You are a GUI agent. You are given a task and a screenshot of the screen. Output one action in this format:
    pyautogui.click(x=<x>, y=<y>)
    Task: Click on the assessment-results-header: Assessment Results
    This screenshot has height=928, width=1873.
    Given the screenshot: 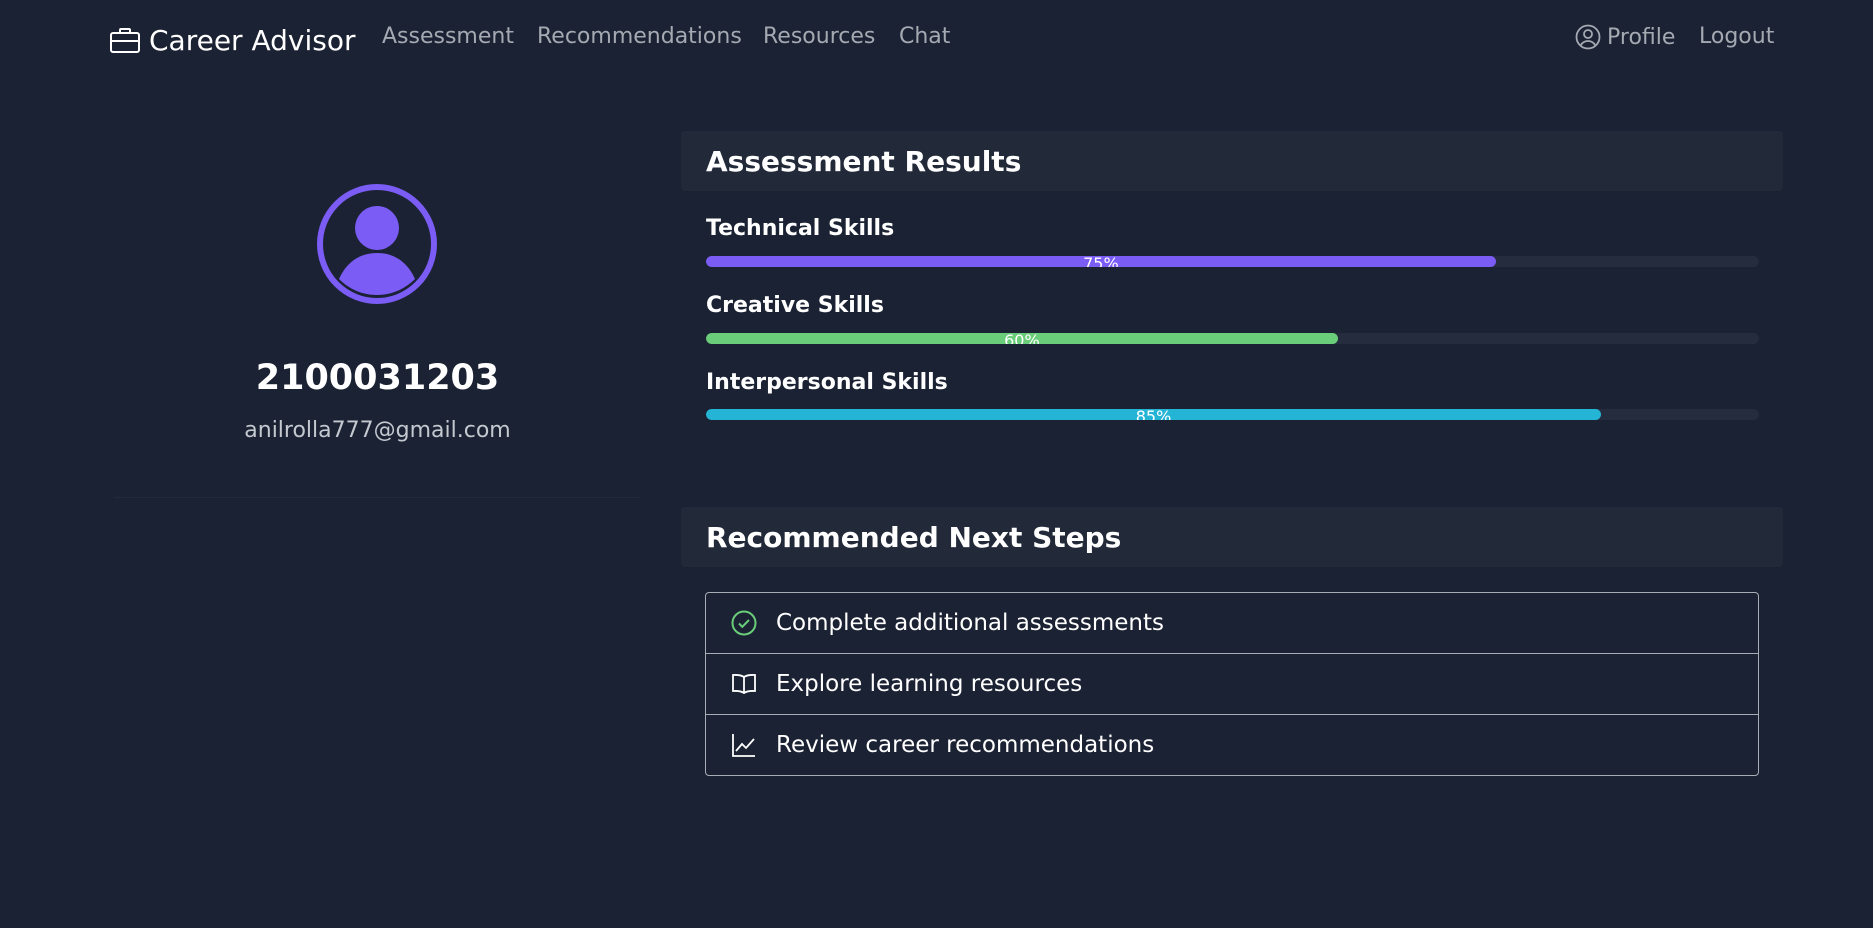 What is the action you would take?
    pyautogui.click(x=1232, y=161)
    